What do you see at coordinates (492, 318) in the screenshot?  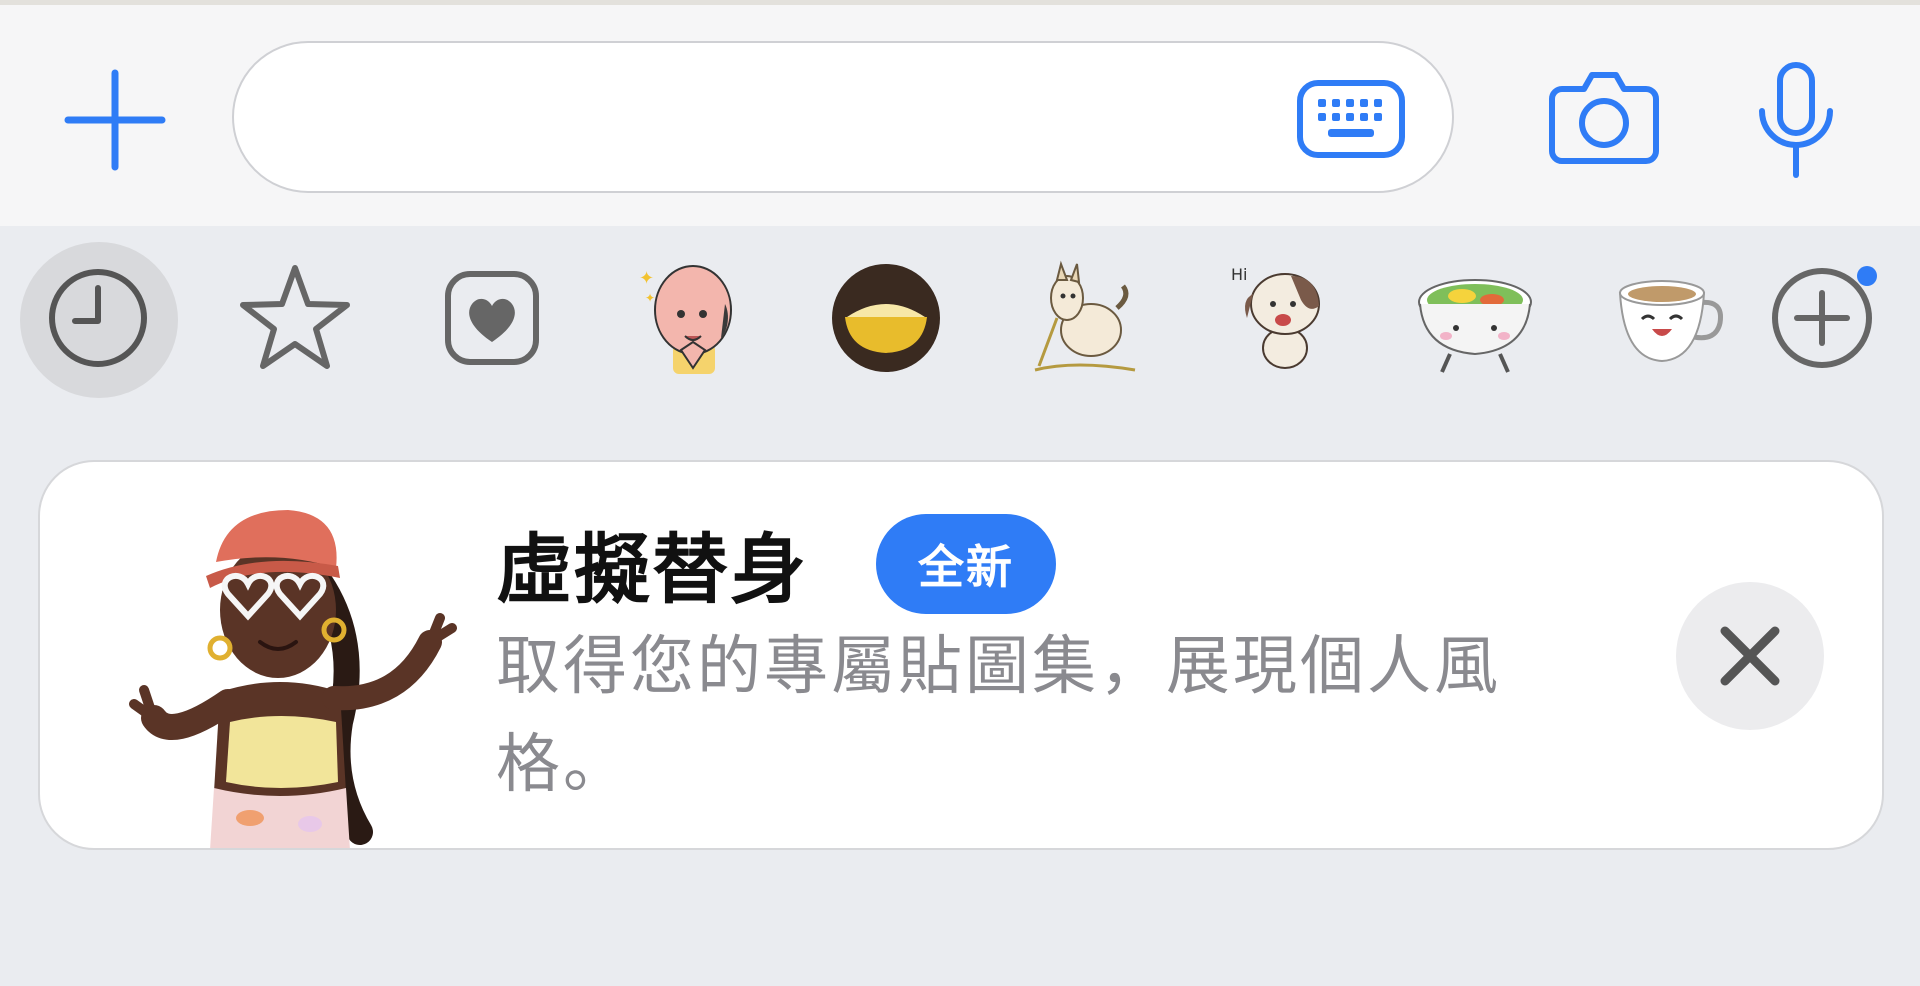 I see `heart-icon` at bounding box center [492, 318].